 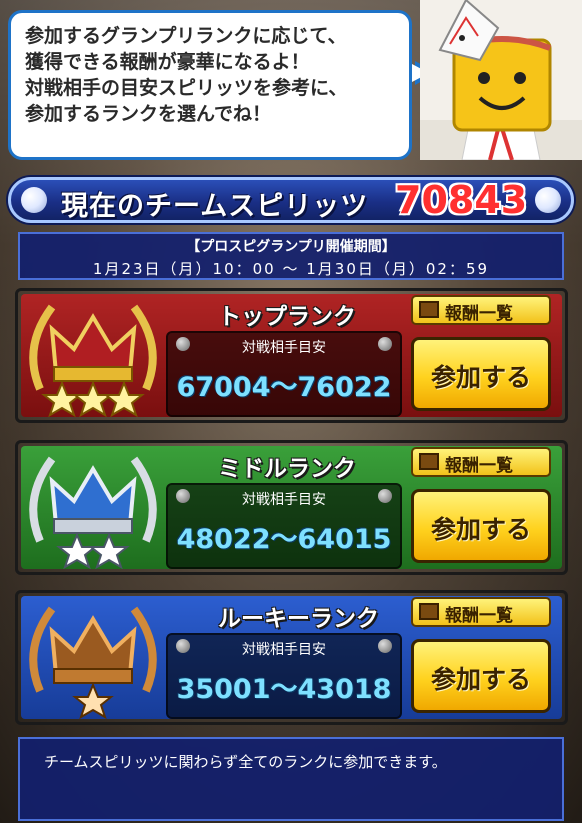 I want to click on crown-silver-icon, so click(x=93, y=513).